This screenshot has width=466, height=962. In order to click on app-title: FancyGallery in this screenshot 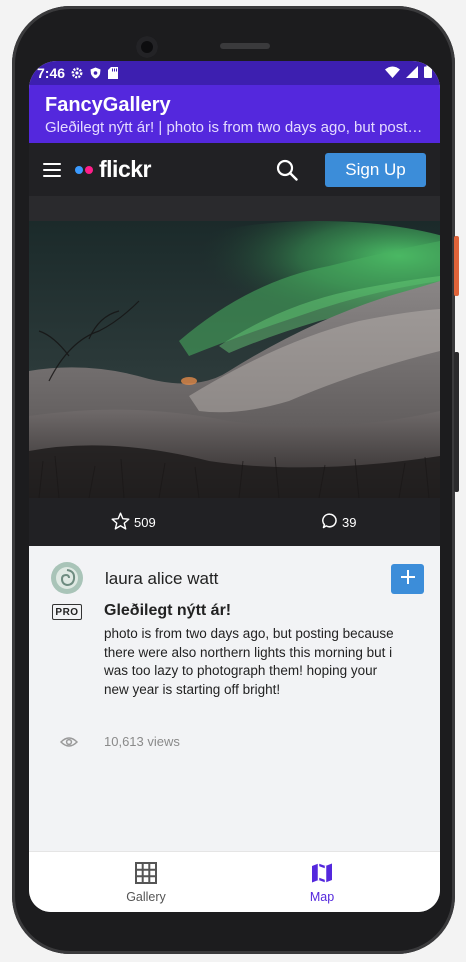, I will do `click(108, 105)`.